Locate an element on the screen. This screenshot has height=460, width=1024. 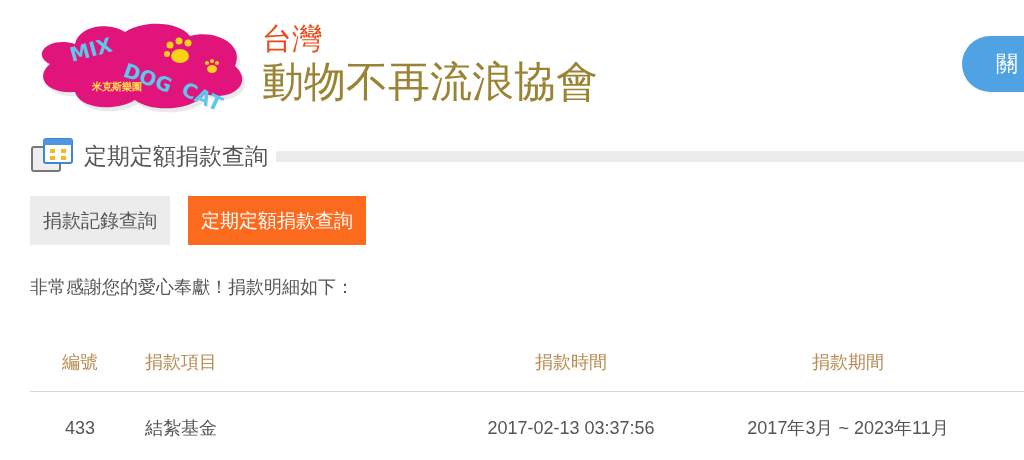
window-icon is located at coordinates (52, 156).